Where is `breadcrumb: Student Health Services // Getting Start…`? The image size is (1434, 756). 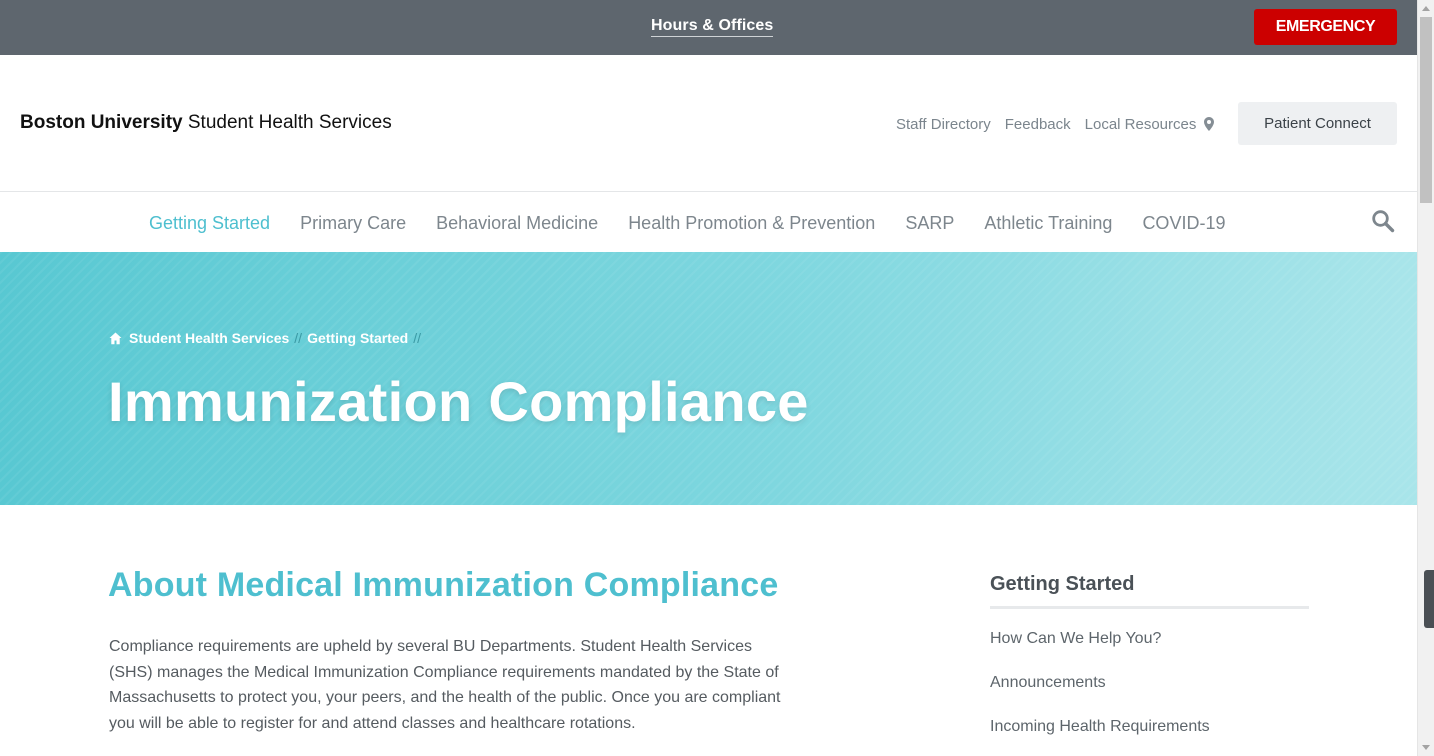 breadcrumb: Student Health Services // Getting Start… is located at coordinates (267, 338).